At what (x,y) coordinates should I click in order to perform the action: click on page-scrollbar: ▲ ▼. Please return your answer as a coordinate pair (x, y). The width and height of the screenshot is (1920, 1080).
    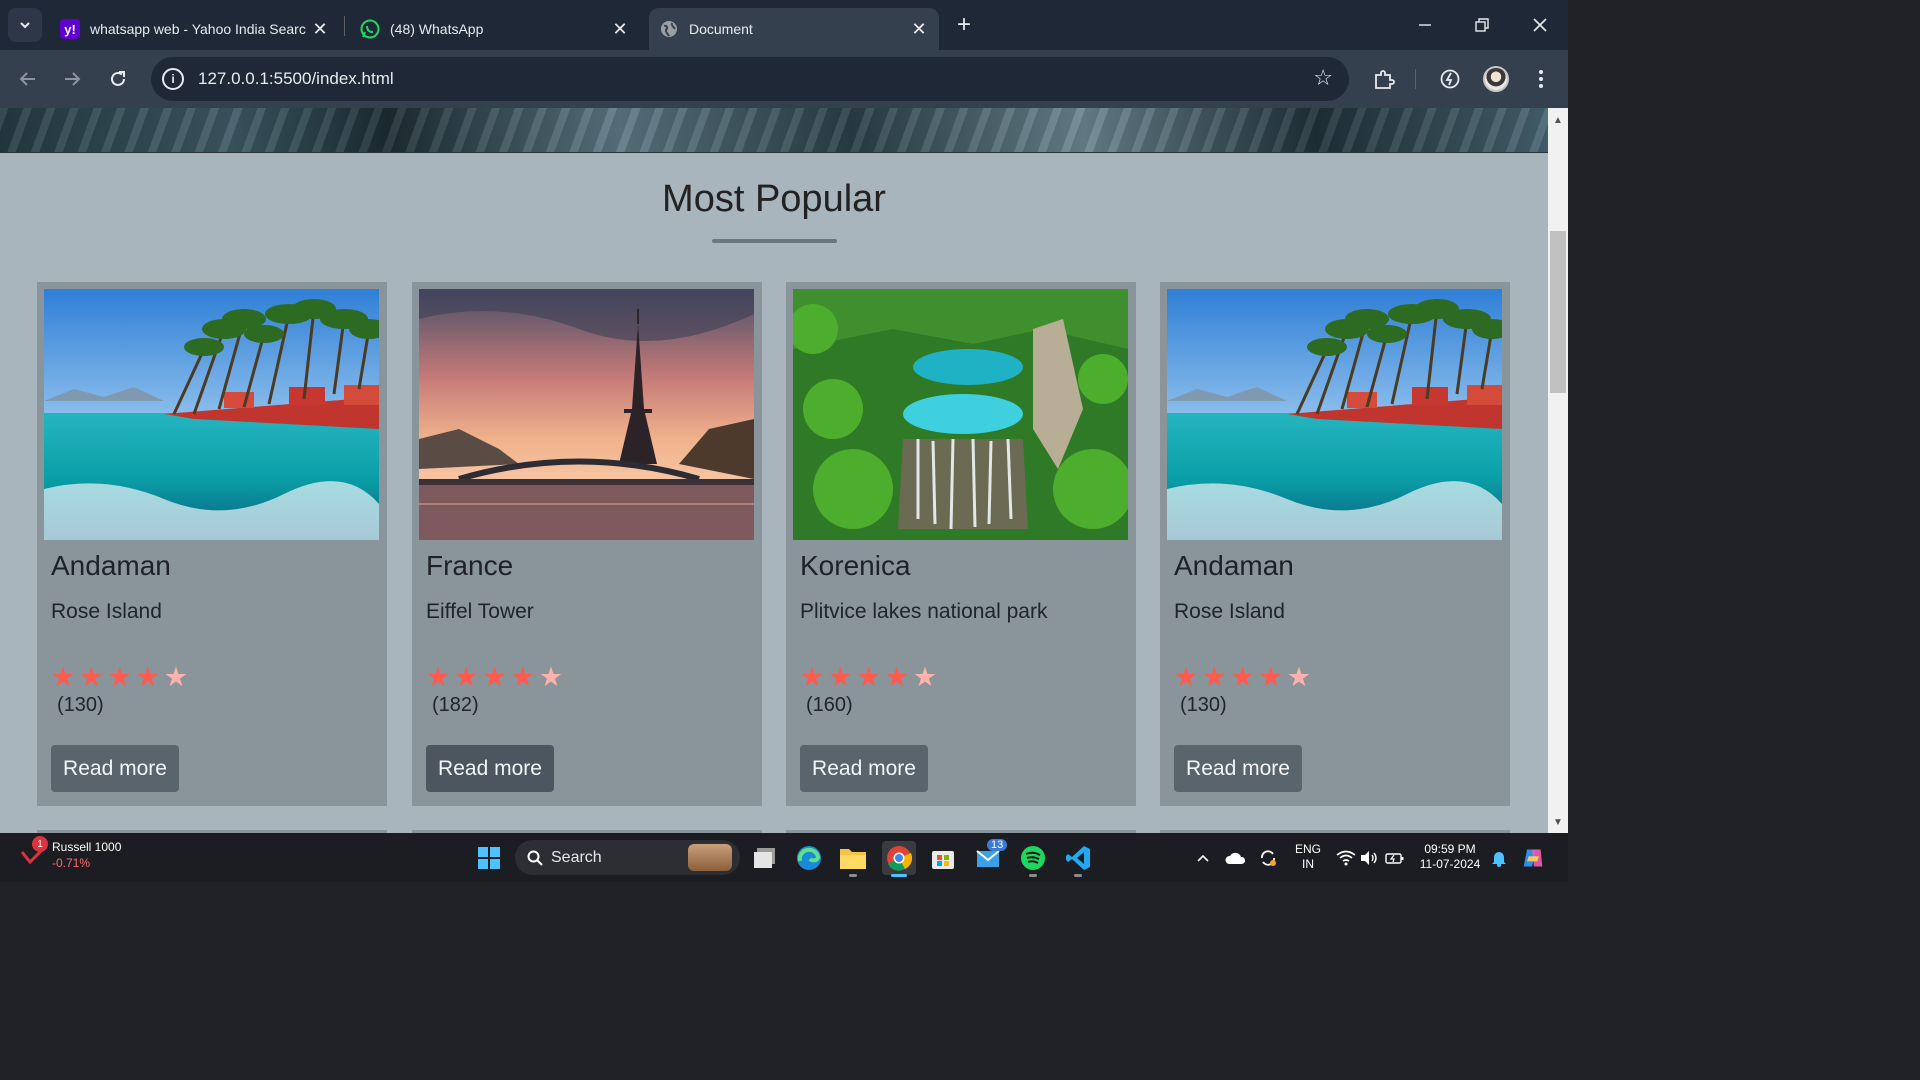
    Looking at the image, I should click on (1558, 470).